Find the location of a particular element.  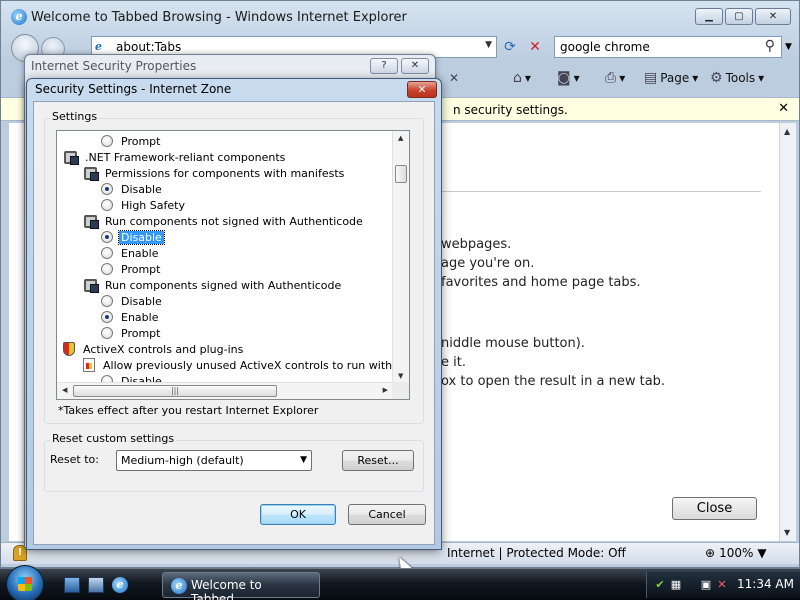

volume-muted-icon: ✕ is located at coordinates (722, 585).